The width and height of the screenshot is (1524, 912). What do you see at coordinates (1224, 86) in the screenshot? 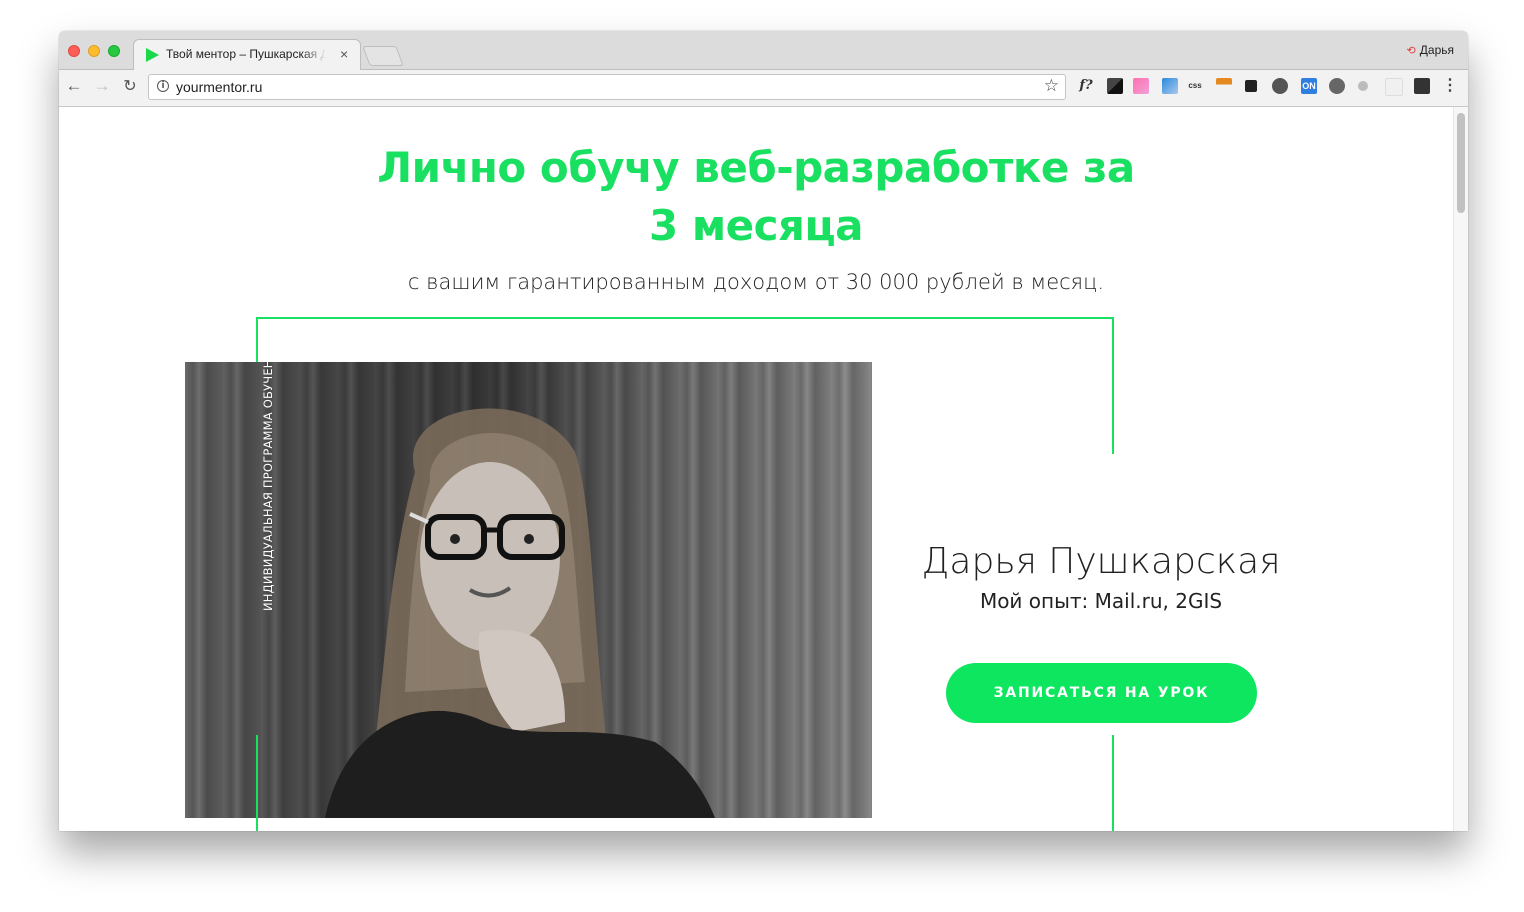
I see `ruler-ext-icon` at bounding box center [1224, 86].